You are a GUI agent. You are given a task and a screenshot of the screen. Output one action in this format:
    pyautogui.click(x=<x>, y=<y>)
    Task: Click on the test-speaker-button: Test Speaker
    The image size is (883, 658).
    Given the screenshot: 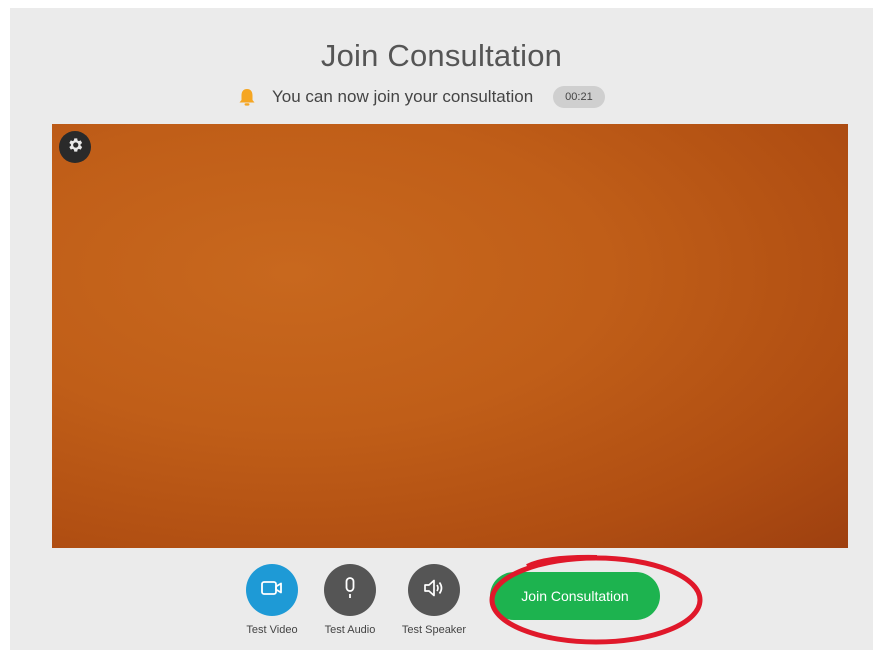 What is the action you would take?
    pyautogui.click(x=434, y=600)
    